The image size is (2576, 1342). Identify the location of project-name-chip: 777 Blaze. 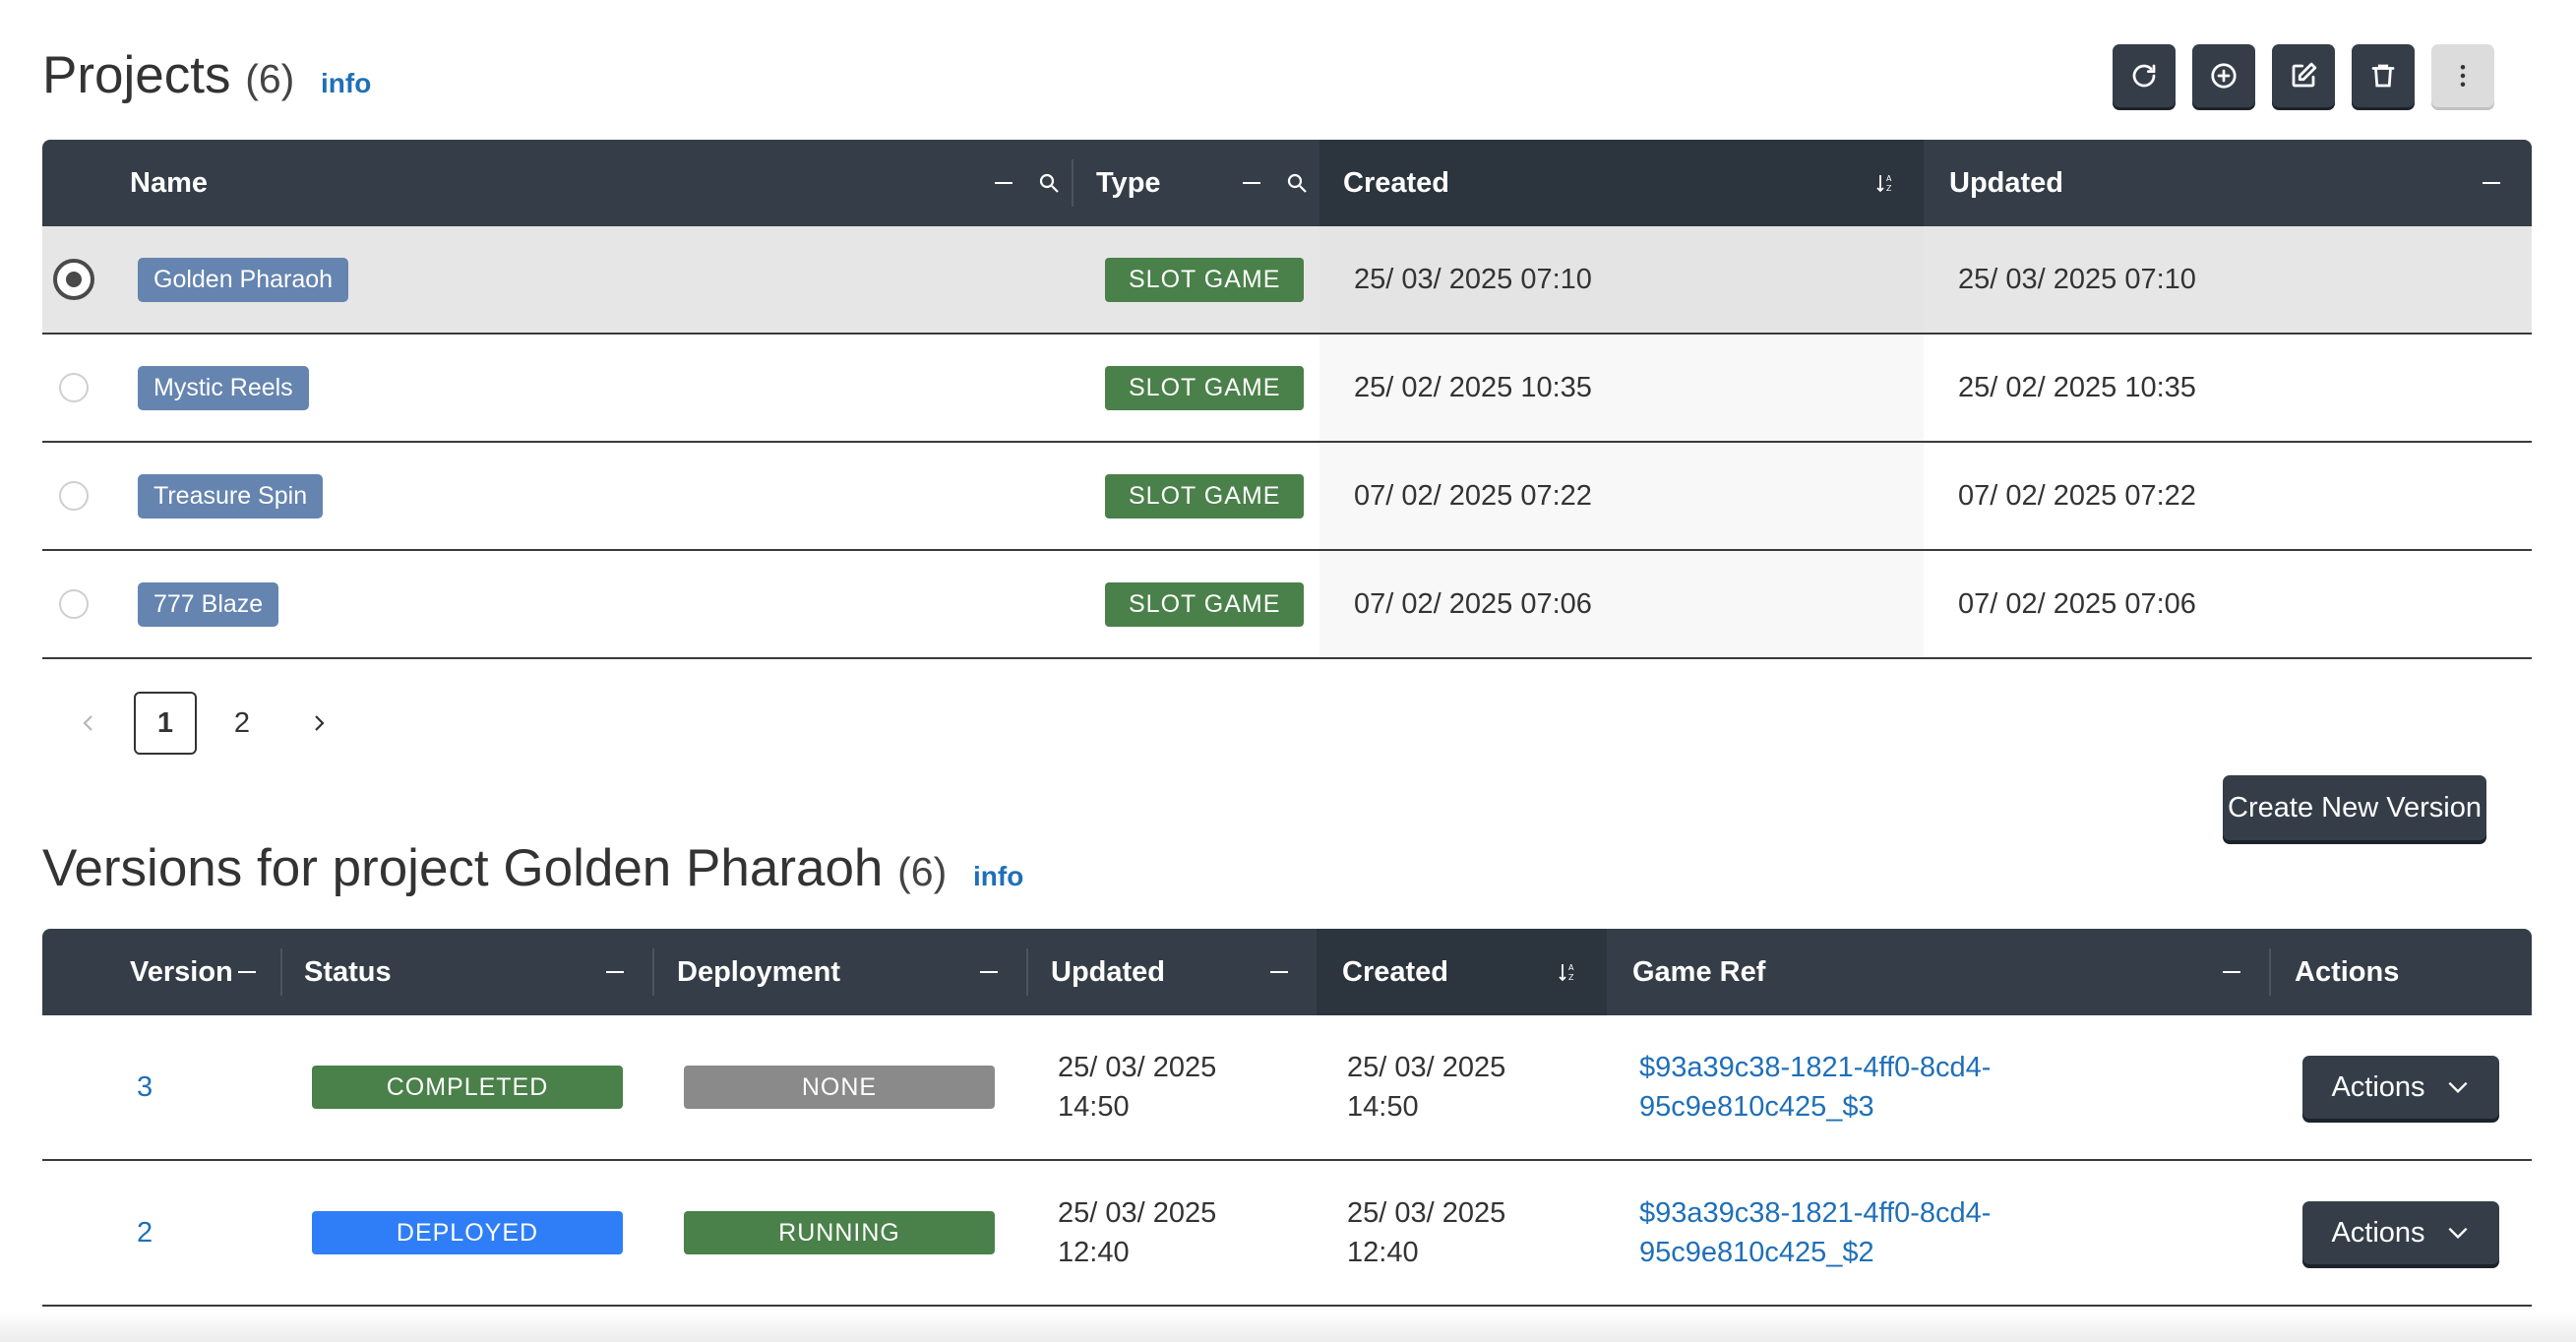
(208, 604).